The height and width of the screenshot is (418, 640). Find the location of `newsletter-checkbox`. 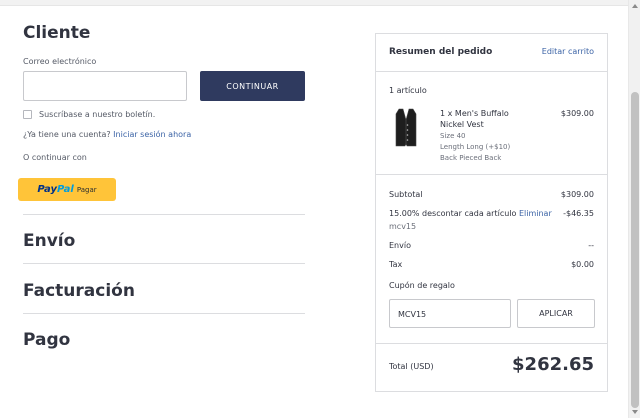

newsletter-checkbox is located at coordinates (27, 114).